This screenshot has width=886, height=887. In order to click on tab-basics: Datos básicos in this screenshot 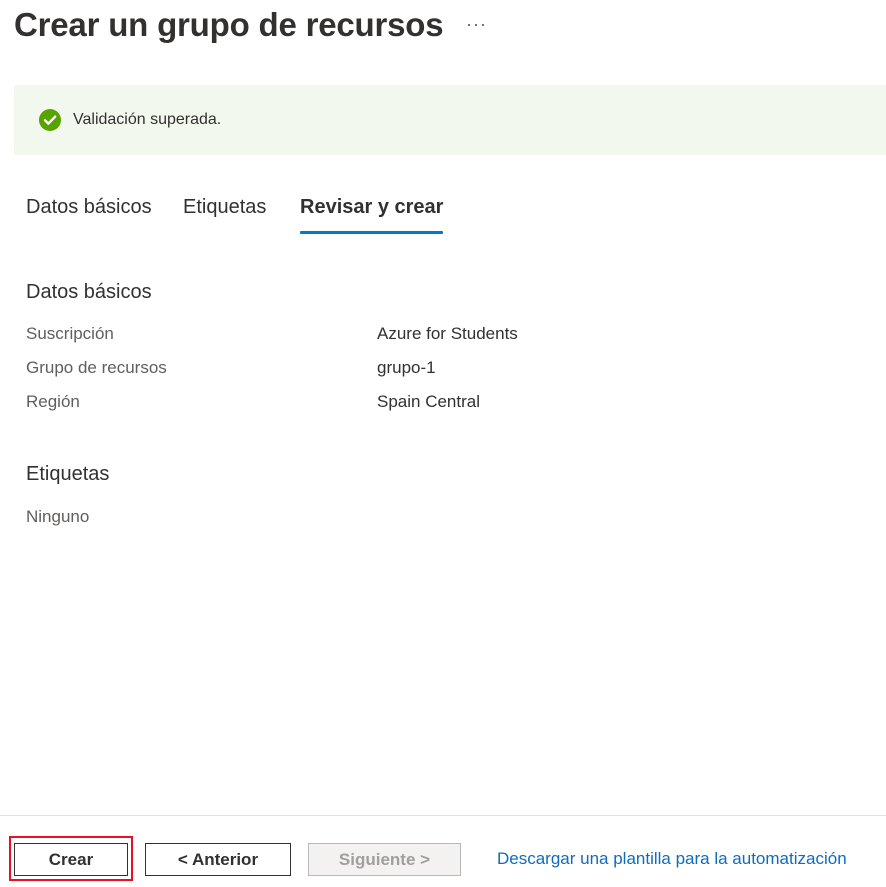, I will do `click(89, 207)`.